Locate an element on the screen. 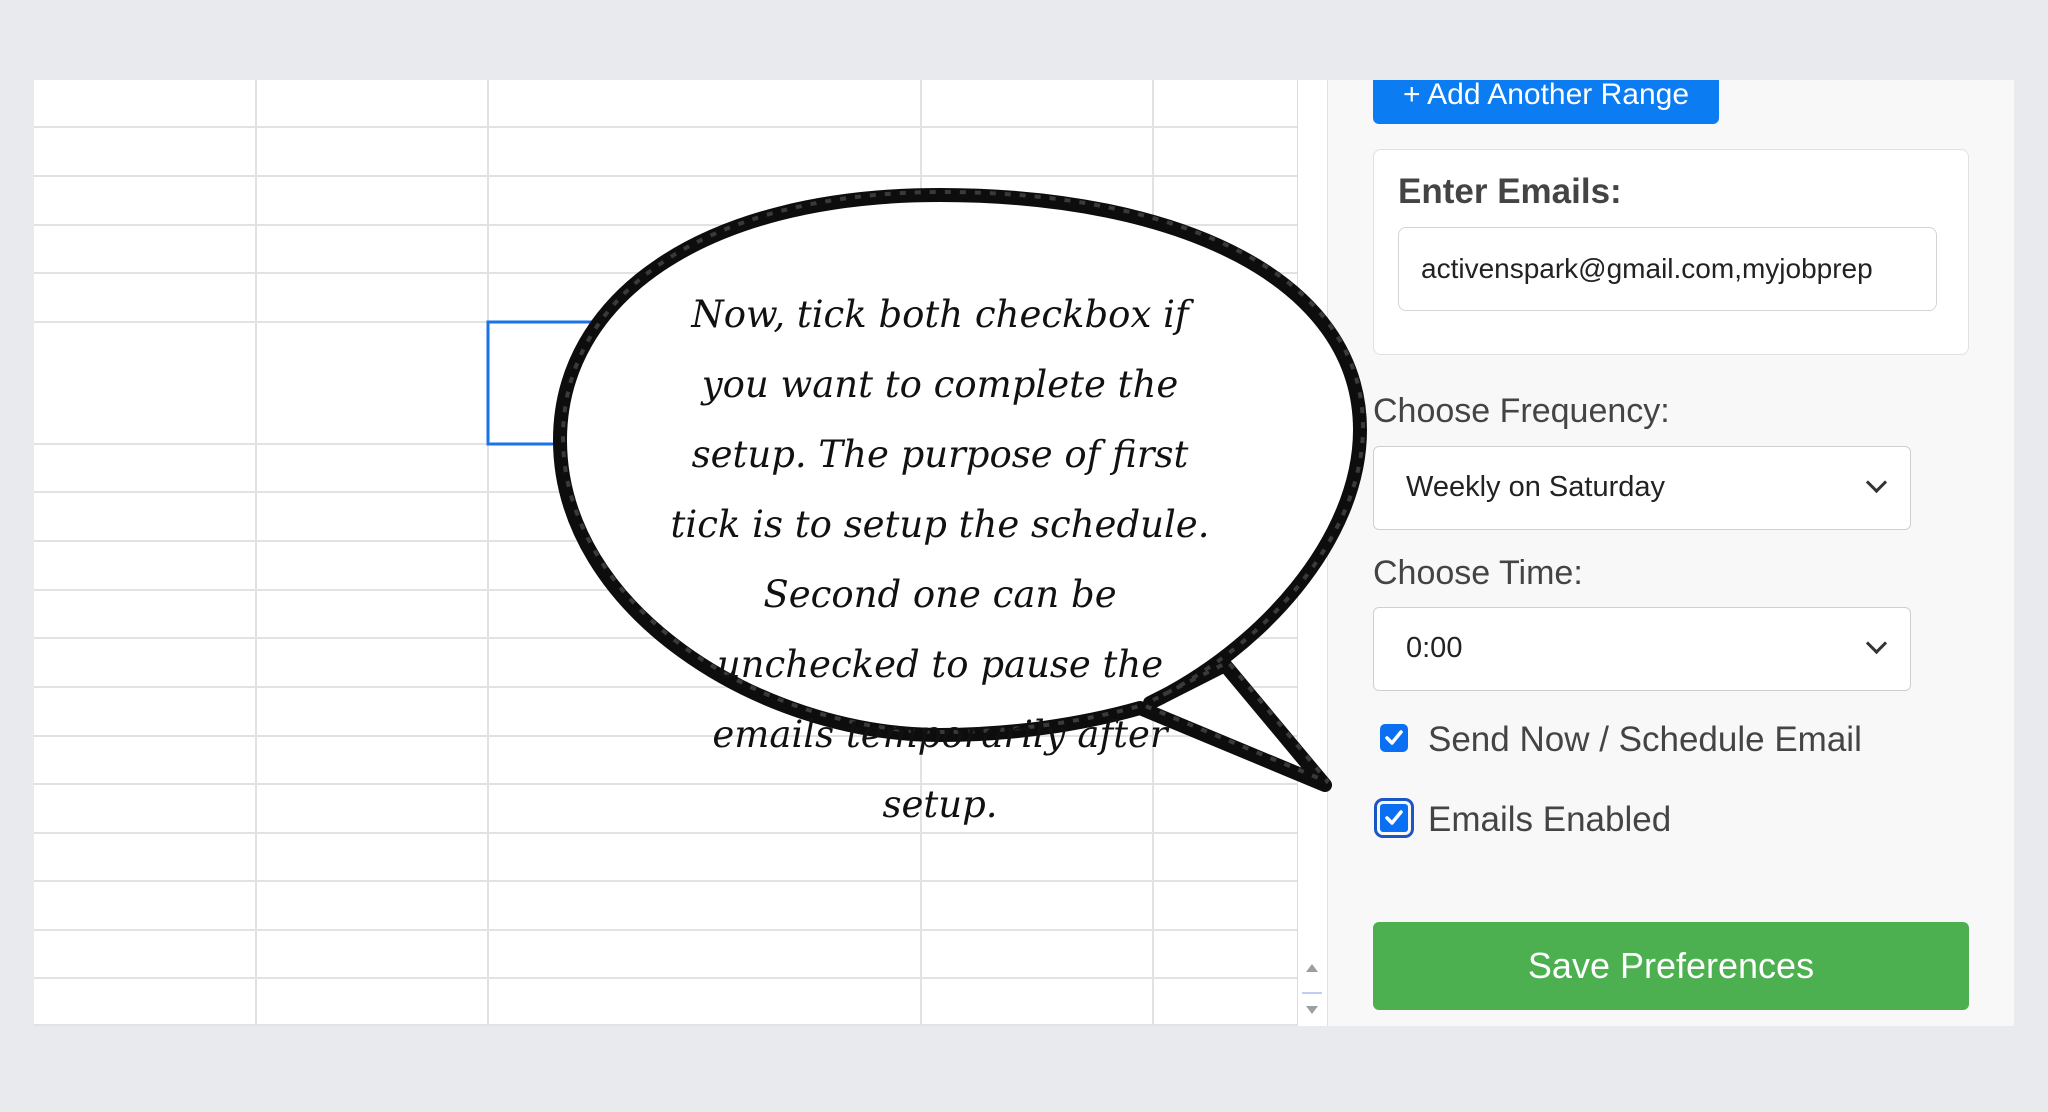 This screenshot has width=2048, height=1112. email-label: Enter Emails: is located at coordinates (1510, 191).